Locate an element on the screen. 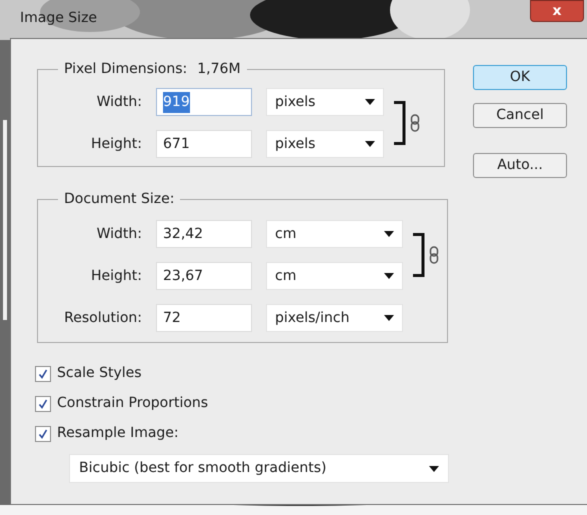 Image resolution: width=587 pixels, height=515 pixels. number-field: 32,42 is located at coordinates (204, 234).